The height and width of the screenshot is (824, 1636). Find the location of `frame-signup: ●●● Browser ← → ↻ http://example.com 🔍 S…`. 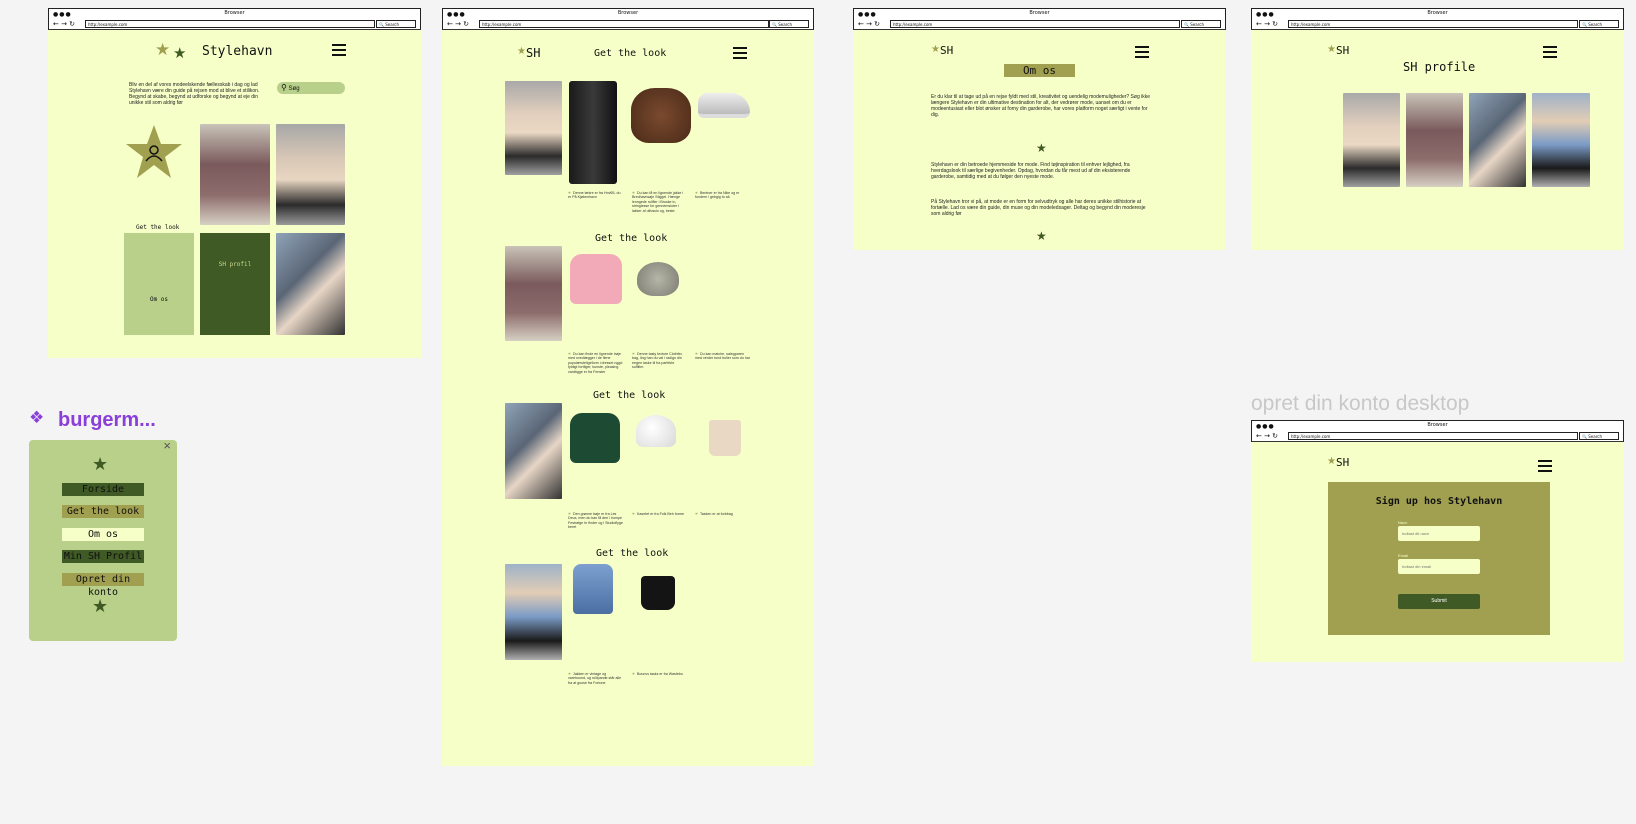

frame-signup: ●●● Browser ← → ↻ http://example.com 🔍 S… is located at coordinates (1437, 541).